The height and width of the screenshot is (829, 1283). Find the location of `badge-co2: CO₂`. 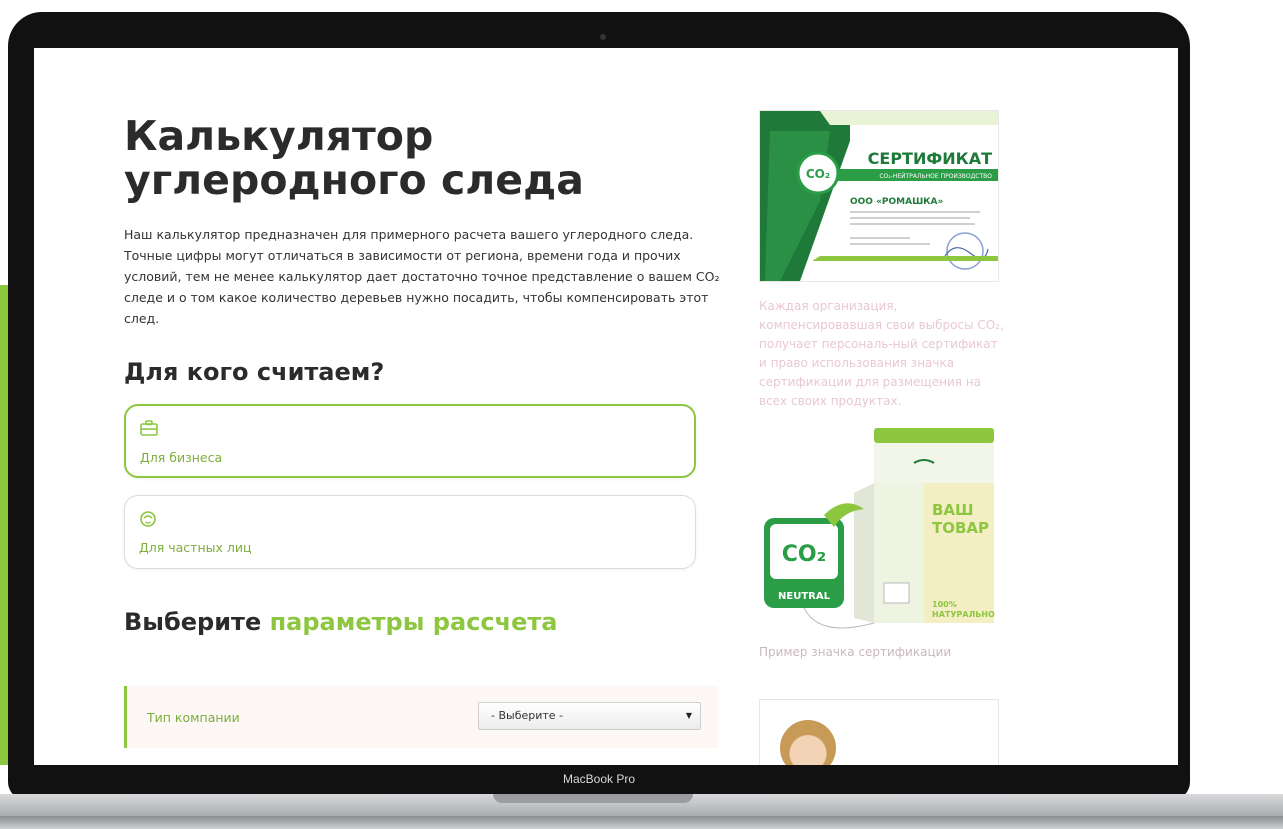

badge-co2: CO₂ is located at coordinates (804, 554).